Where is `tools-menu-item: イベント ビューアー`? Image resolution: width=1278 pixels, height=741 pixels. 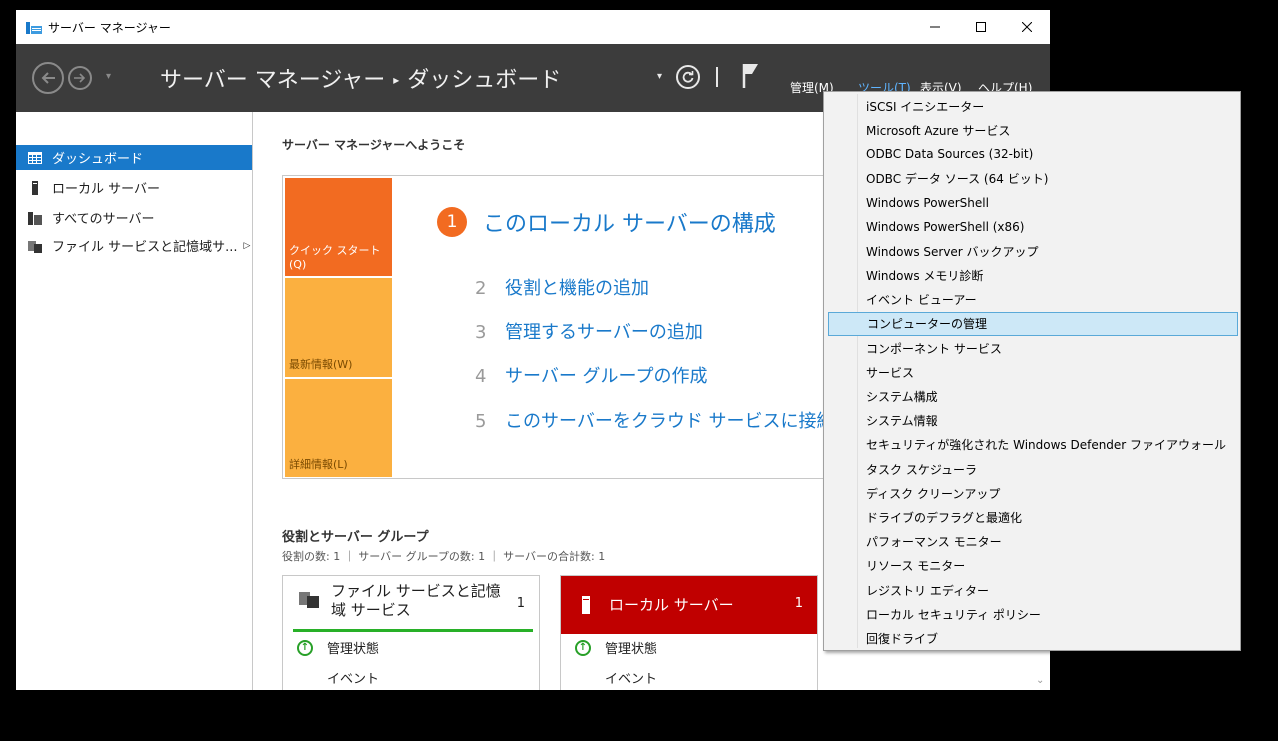 tools-menu-item: イベント ビューアー is located at coordinates (1033, 300).